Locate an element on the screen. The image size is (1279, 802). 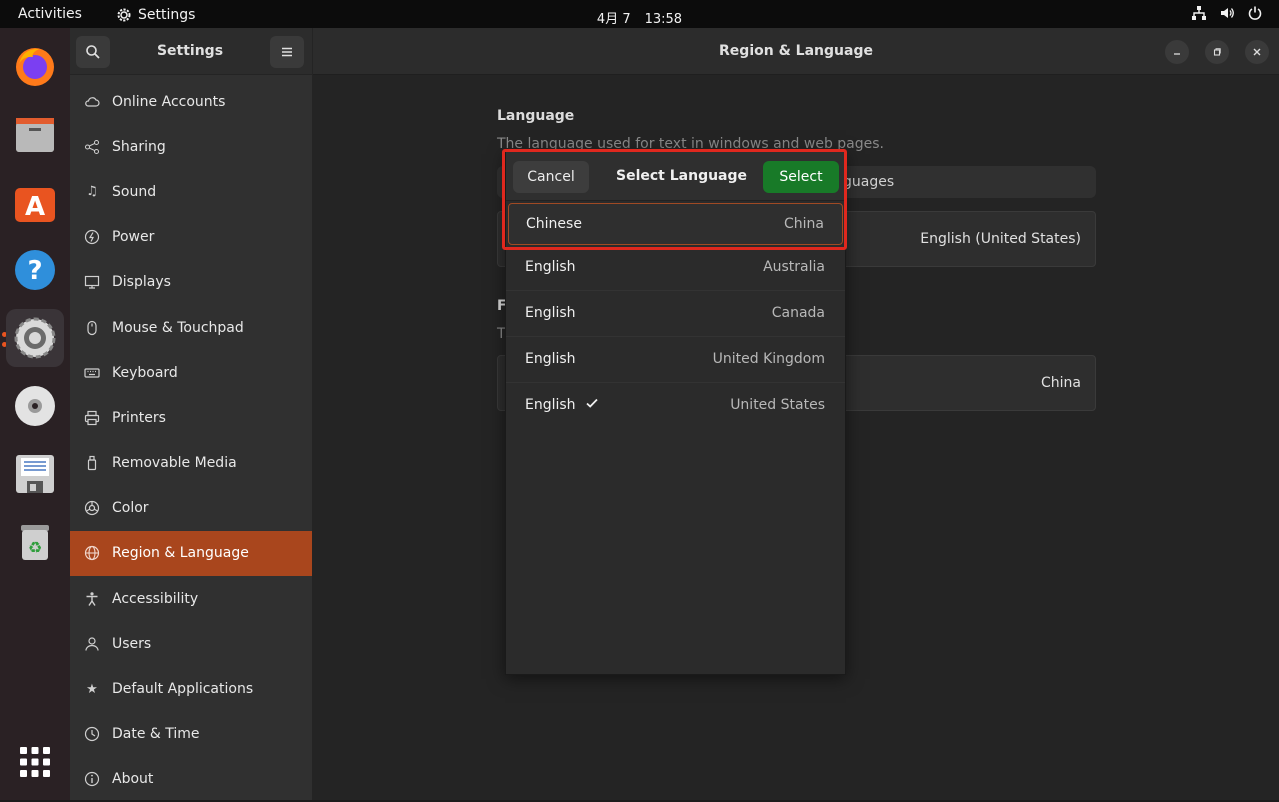
firefox-icon is located at coordinates (35, 67).